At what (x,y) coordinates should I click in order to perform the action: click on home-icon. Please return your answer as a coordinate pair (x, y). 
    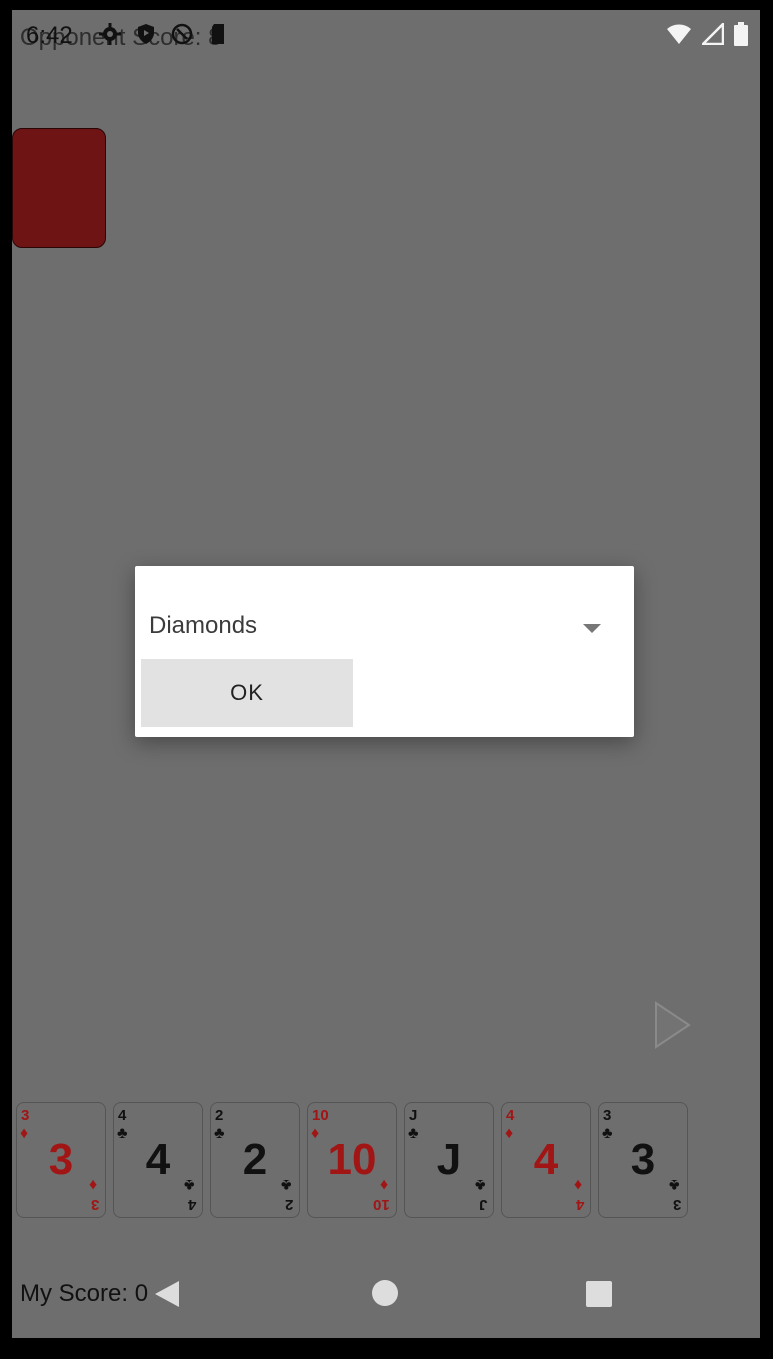
    Looking at the image, I should click on (385, 1293).